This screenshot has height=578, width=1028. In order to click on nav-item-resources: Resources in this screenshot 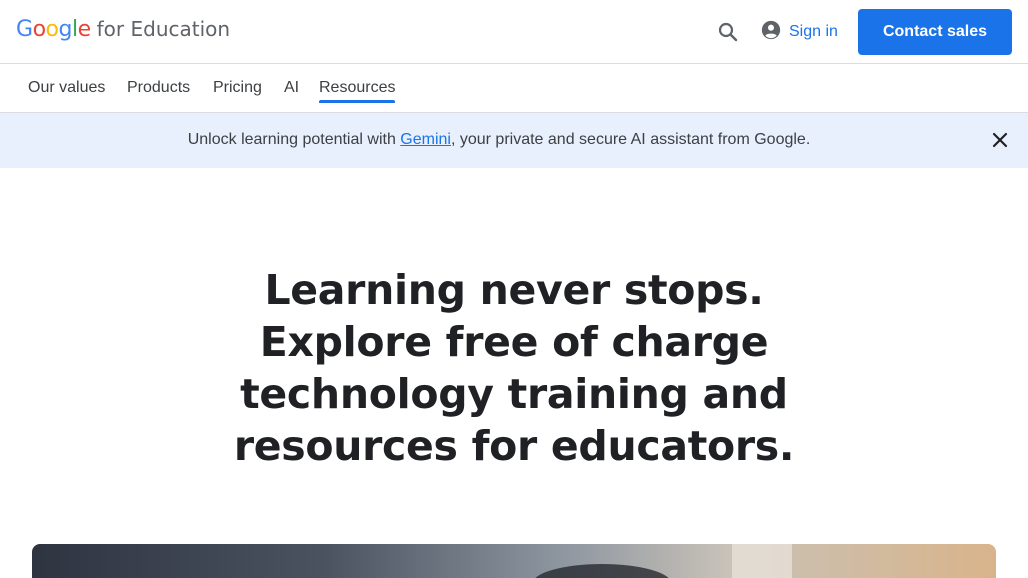, I will do `click(357, 88)`.